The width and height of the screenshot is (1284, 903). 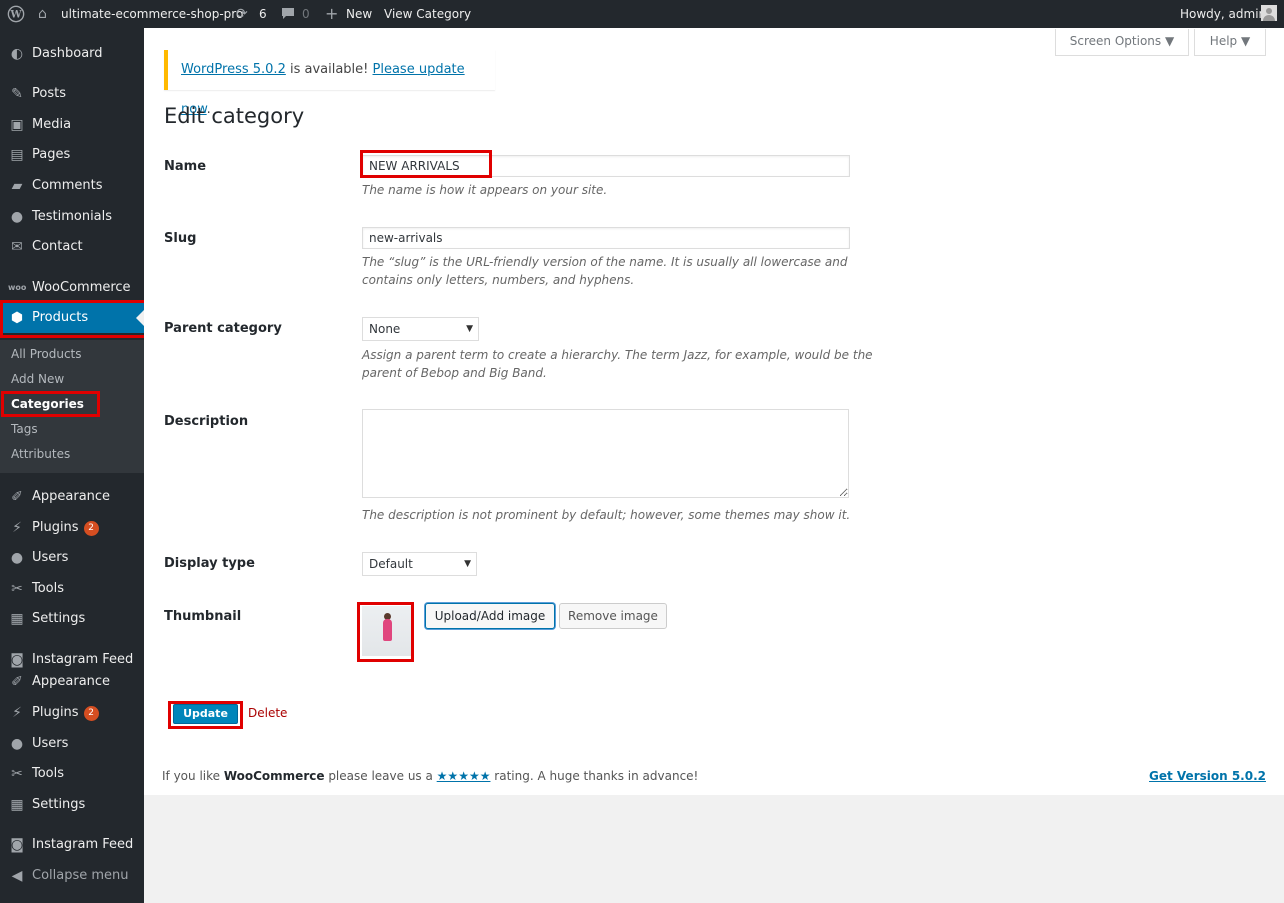 What do you see at coordinates (17, 125) in the screenshot?
I see `media-icon: ▣` at bounding box center [17, 125].